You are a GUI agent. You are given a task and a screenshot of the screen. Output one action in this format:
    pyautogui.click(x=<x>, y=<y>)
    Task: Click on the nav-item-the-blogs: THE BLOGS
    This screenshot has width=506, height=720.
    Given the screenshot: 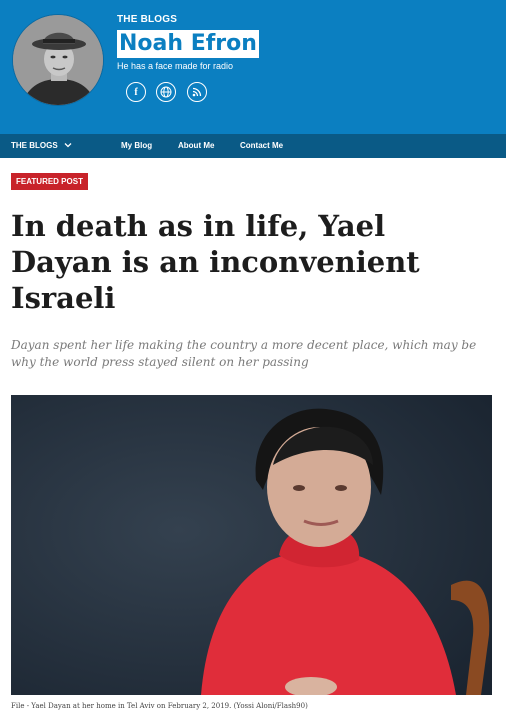 What is the action you would take?
    pyautogui.click(x=41, y=146)
    